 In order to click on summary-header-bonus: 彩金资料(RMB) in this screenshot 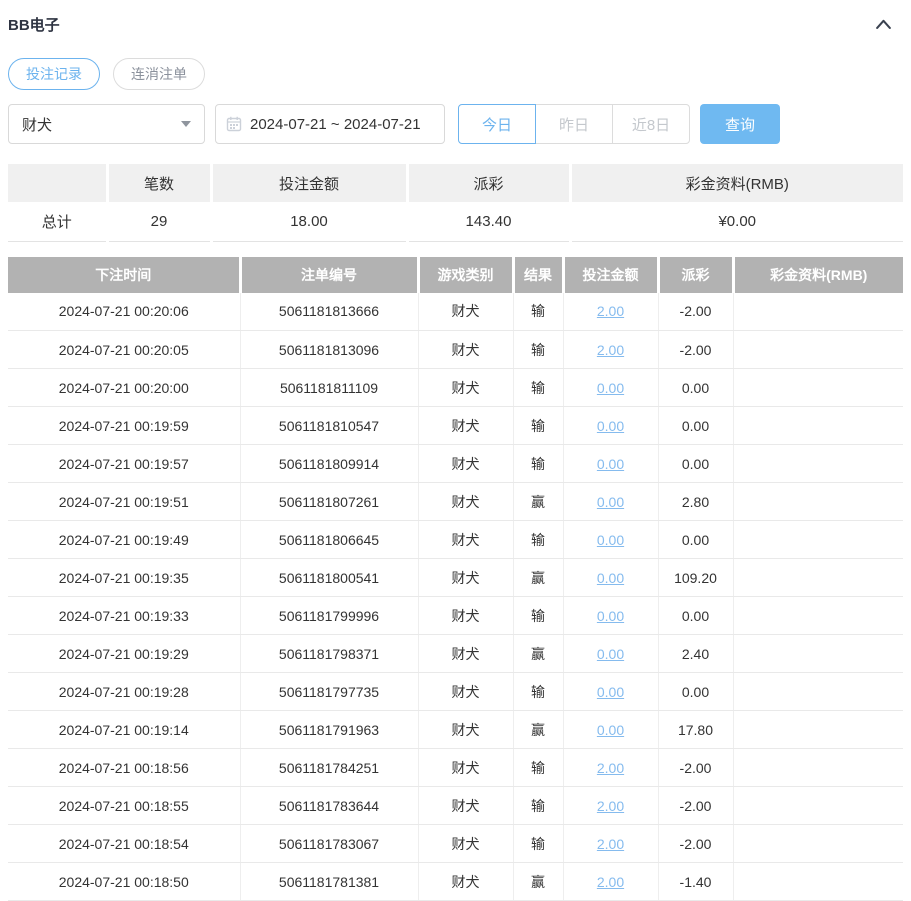, I will do `click(736, 183)`.